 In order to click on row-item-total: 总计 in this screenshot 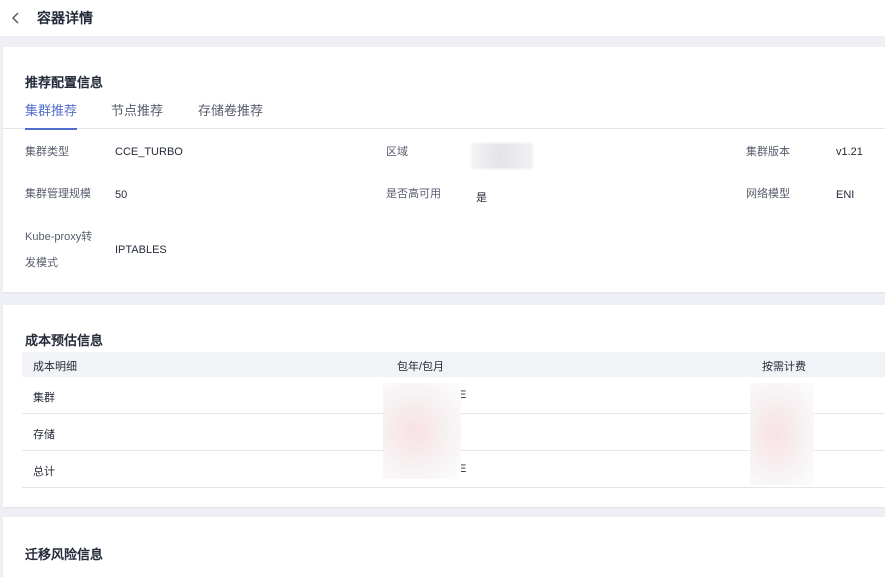, I will do `click(44, 472)`.